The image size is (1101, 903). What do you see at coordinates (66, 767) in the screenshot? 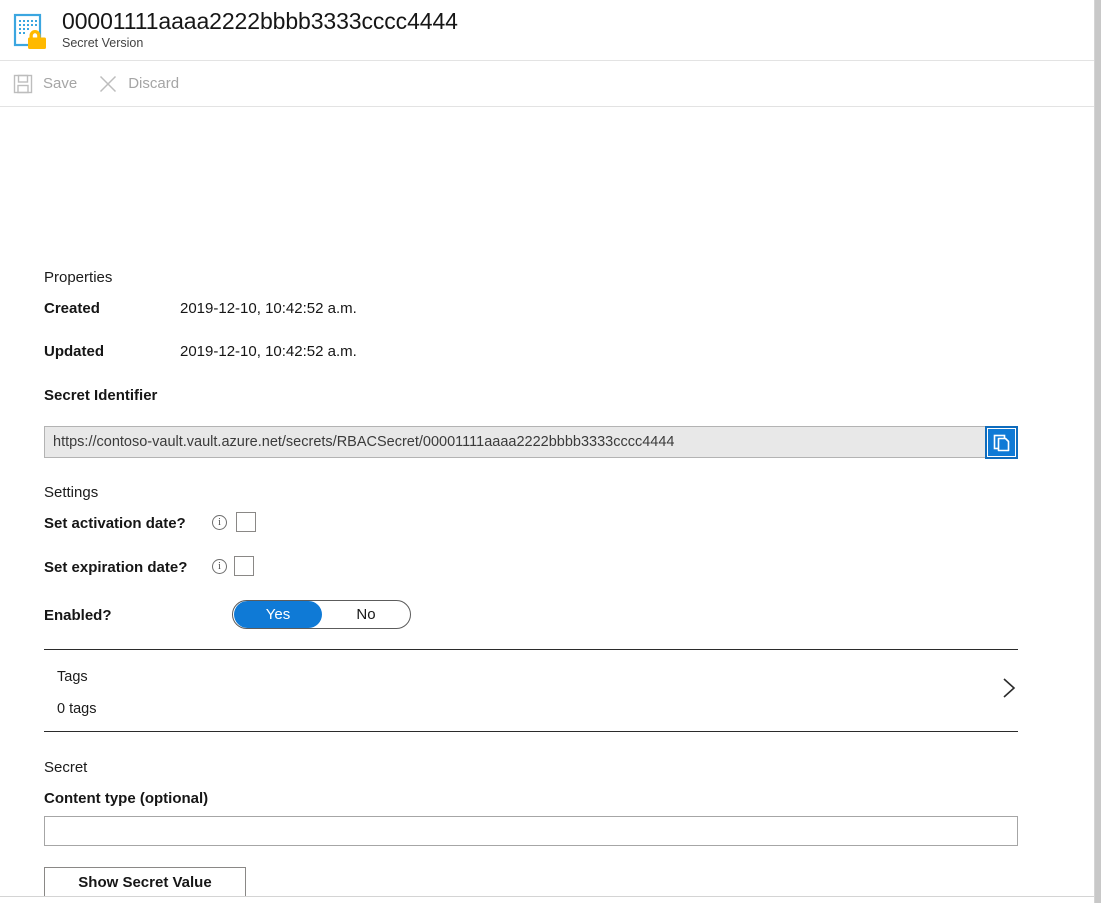
I see `secret-heading: Secret` at bounding box center [66, 767].